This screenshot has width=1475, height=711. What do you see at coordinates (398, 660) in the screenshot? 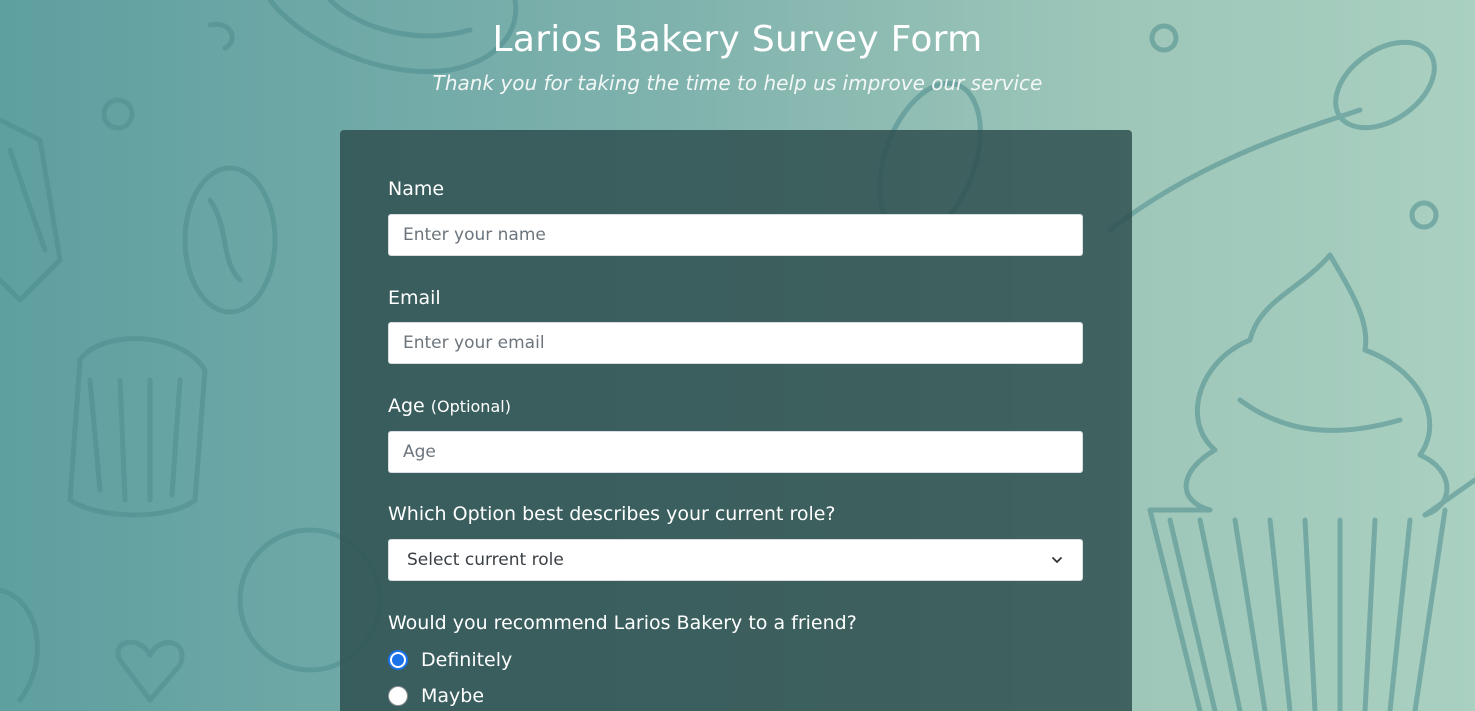
I see `radio-definitely` at bounding box center [398, 660].